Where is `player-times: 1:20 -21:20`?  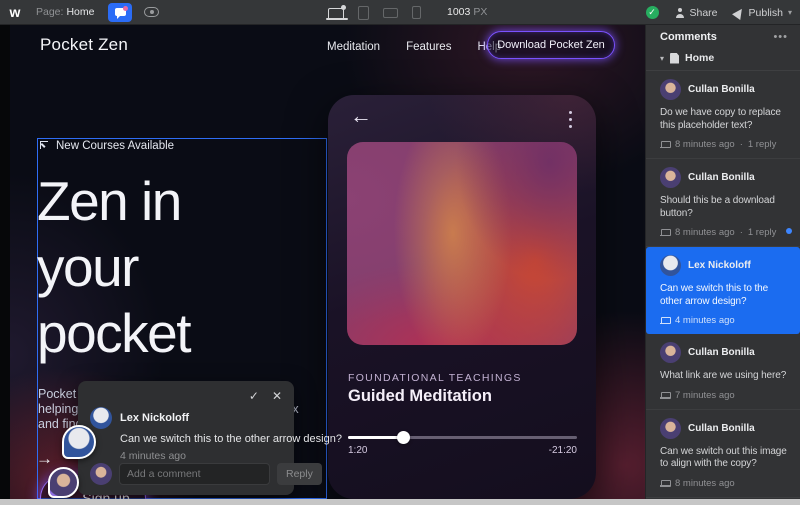 player-times: 1:20 -21:20 is located at coordinates (462, 450).